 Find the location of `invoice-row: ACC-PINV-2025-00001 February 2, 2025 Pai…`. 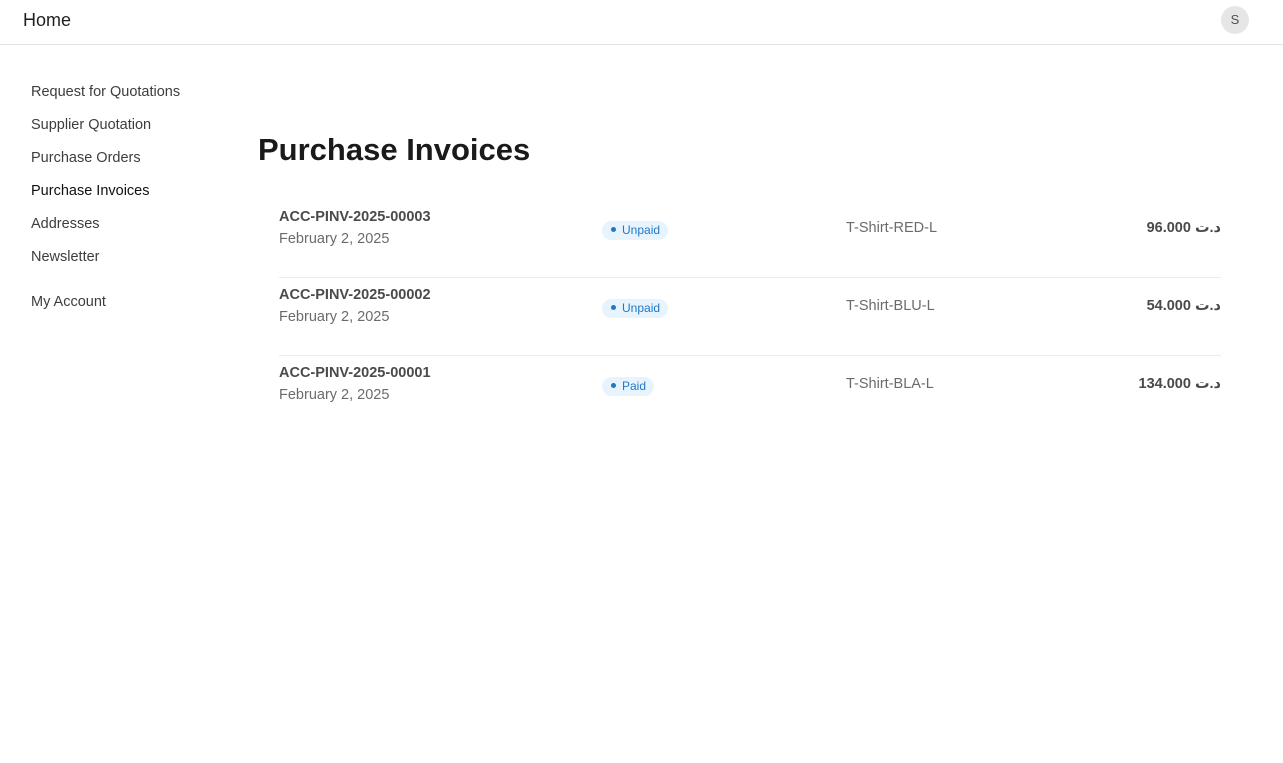

invoice-row: ACC-PINV-2025-00001 February 2, 2025 Pai… is located at coordinates (750, 395).